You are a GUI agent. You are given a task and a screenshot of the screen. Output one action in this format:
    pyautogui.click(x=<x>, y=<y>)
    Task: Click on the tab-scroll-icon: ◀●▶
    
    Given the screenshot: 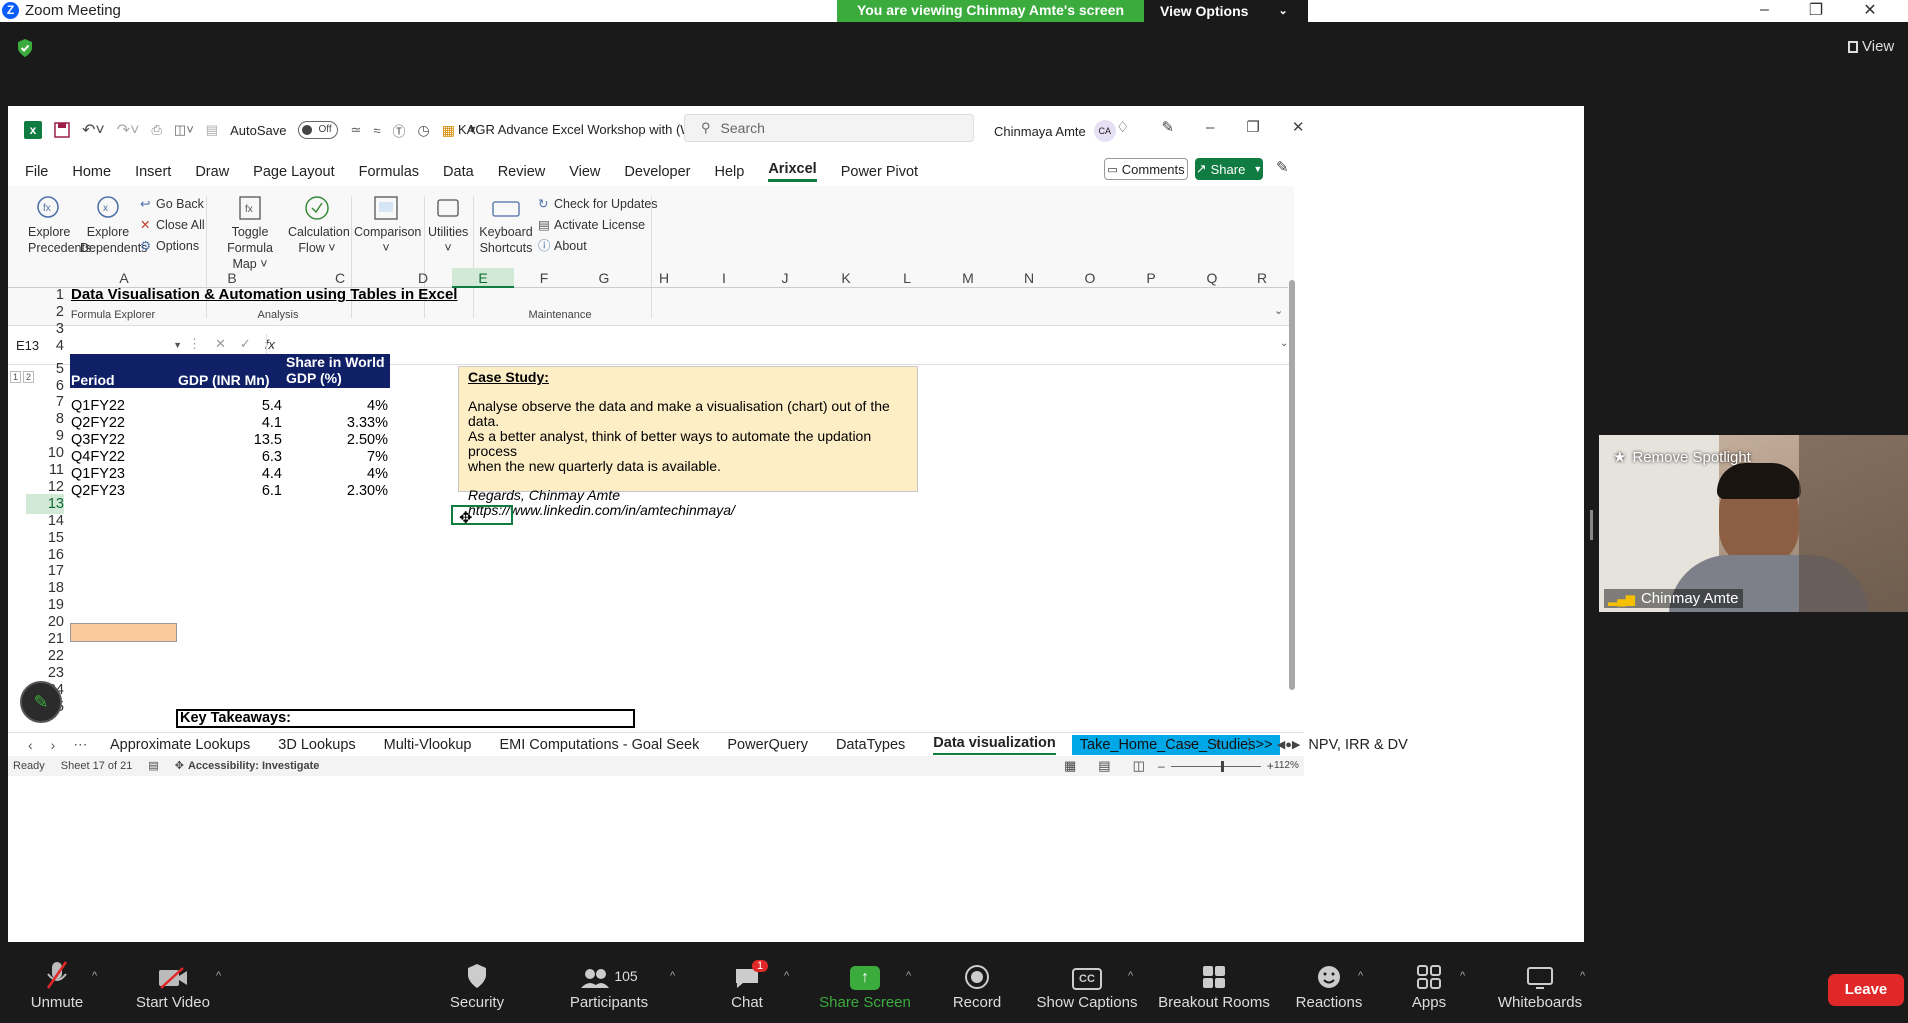 What is the action you would take?
    pyautogui.click(x=1289, y=744)
    